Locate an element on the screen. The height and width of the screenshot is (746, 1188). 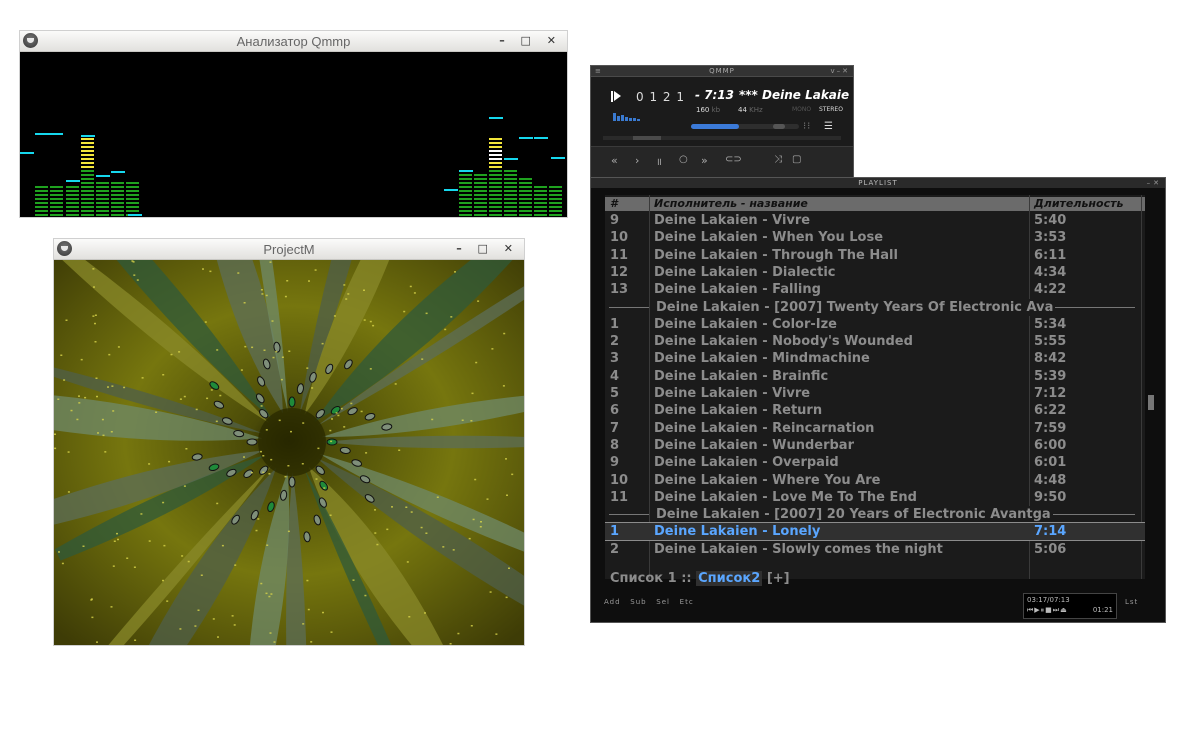
playlist-scrollbar-handle is located at coordinates (1151, 402).